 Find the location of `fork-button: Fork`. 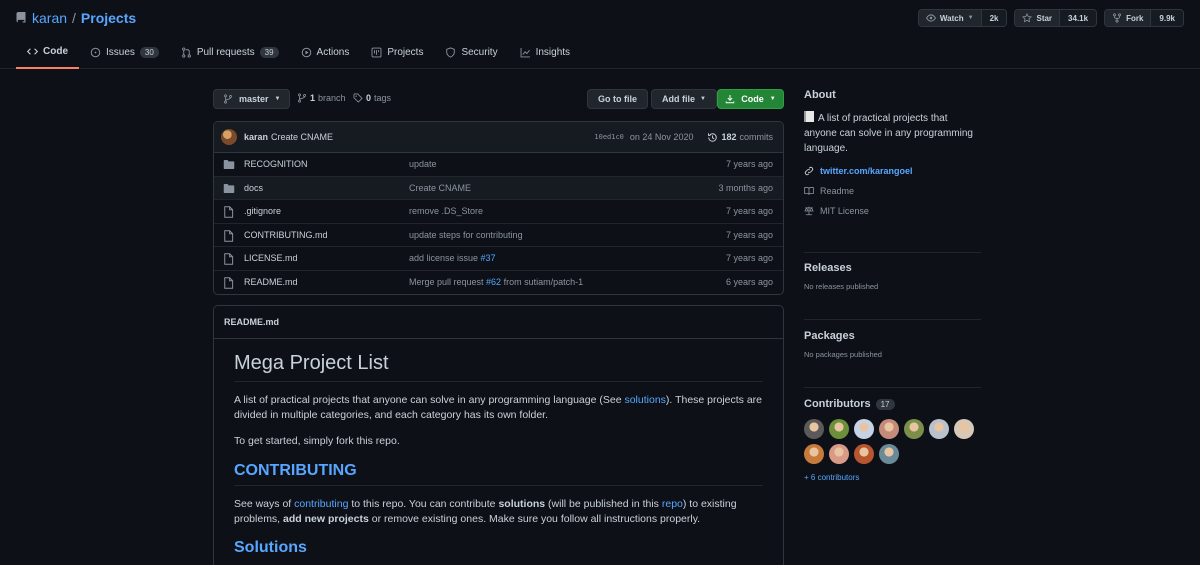

fork-button: Fork is located at coordinates (1128, 18).